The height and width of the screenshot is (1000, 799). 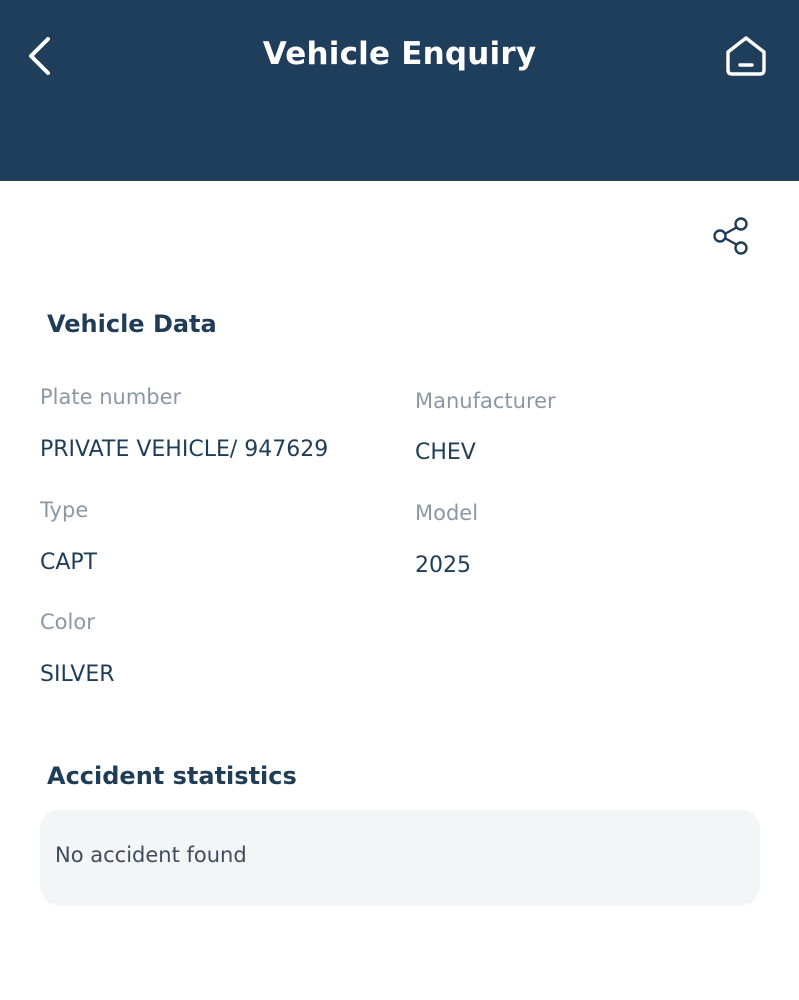 What do you see at coordinates (111, 397) in the screenshot?
I see `plate-number-label: Plate number` at bounding box center [111, 397].